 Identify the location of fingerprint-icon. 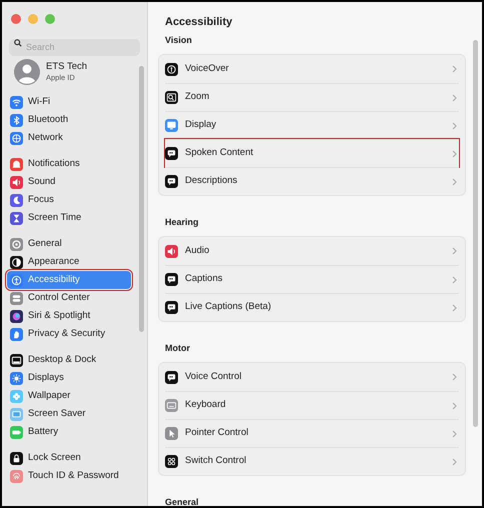
(16, 476).